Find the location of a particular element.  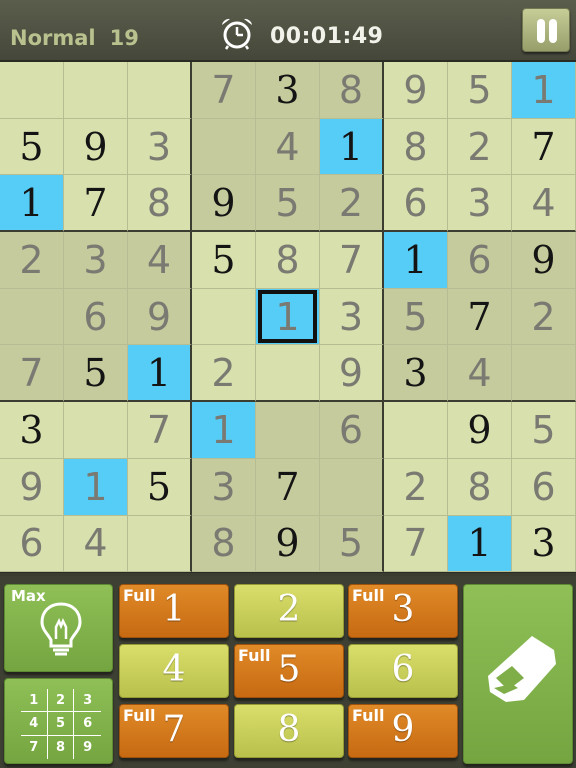

number-button-4: 4 is located at coordinates (174, 671).